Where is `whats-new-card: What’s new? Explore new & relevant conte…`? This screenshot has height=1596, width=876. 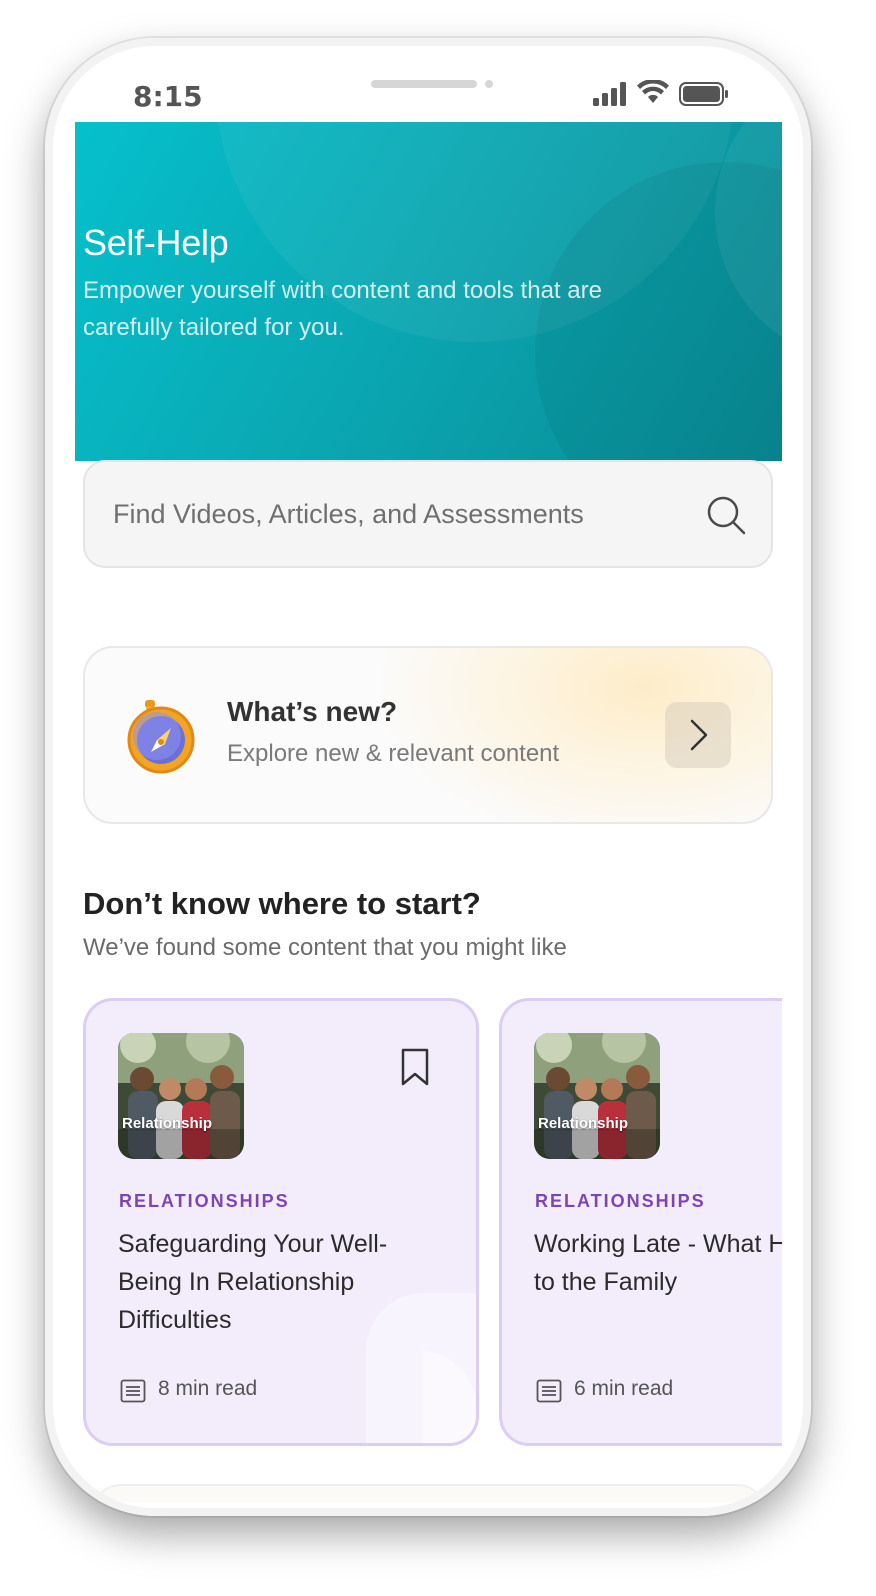
whats-new-card: What’s new? Explore new & relevant conte… is located at coordinates (428, 735).